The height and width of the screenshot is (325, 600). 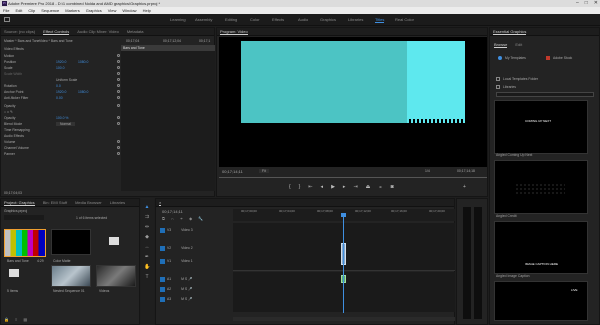 I want to click on list-view-icon: ≡, so click(x=16, y=319).